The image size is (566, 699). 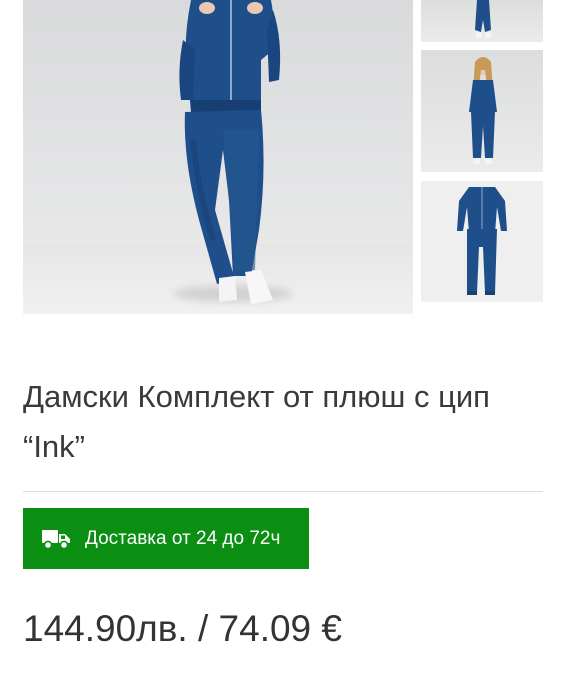 What do you see at coordinates (183, 538) in the screenshot?
I see `delivery-label: Доставка от 24 до 72ч` at bounding box center [183, 538].